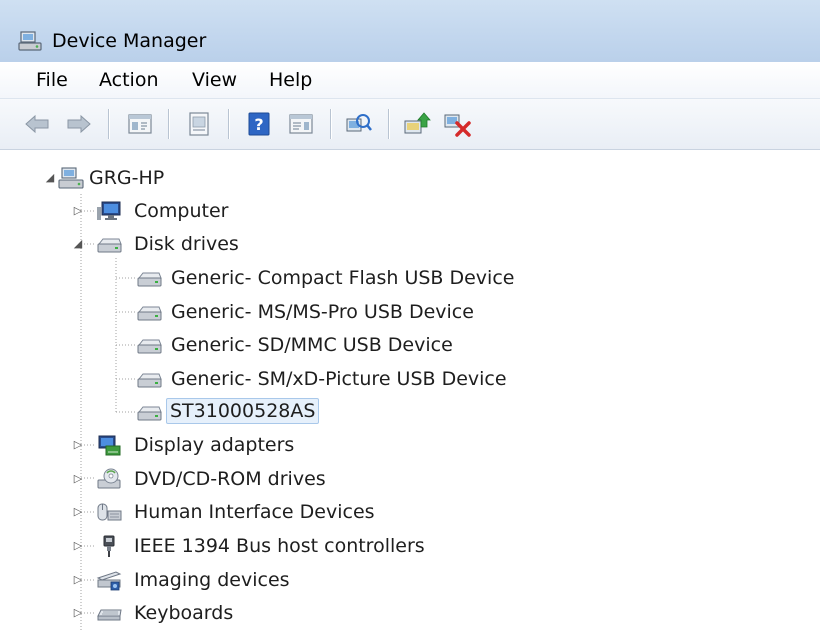 The width and height of the screenshot is (820, 630). I want to click on human-interface-device-icon, so click(109, 512).